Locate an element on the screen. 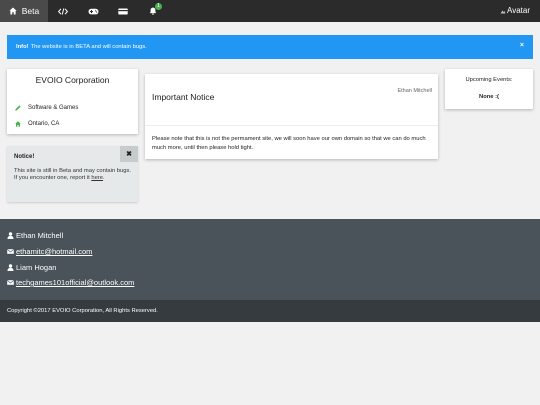 Image resolution: width=540 pixels, height=405 pixels. footer-contact-email: techgames101official@outlook.com is located at coordinates (70, 282).